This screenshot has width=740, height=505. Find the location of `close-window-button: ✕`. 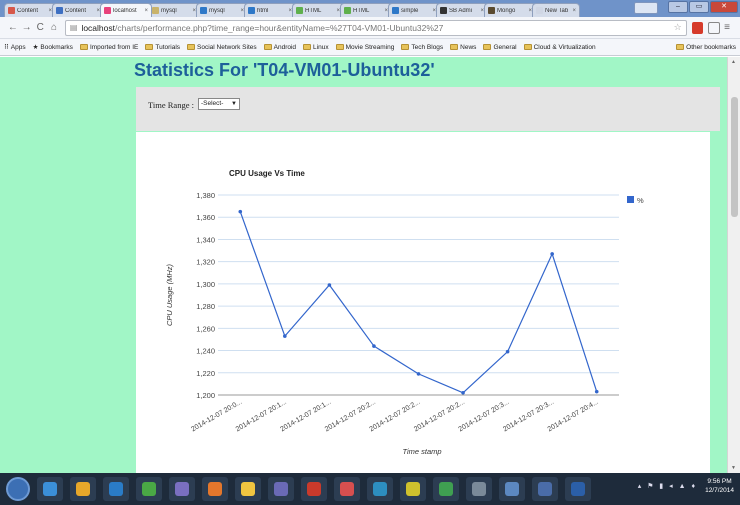

close-window-button: ✕ is located at coordinates (724, 7).